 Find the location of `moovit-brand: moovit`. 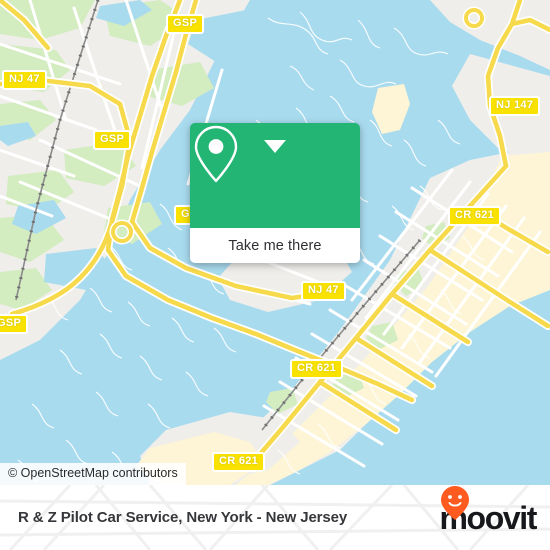

moovit-brand: moovit is located at coordinates (488, 517).